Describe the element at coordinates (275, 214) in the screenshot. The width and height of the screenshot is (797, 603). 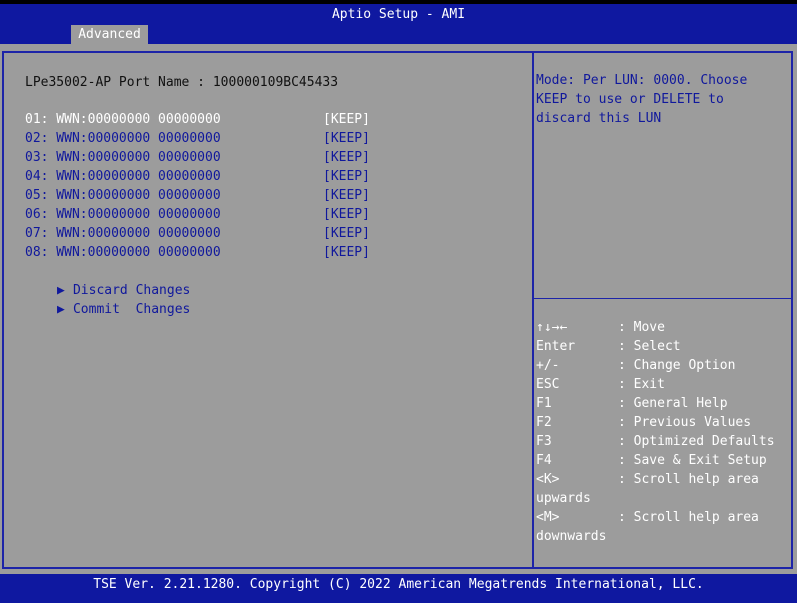
I see `wwn-entry-06: 06: WWN:00000000 00000000 [KEEP]` at that location.